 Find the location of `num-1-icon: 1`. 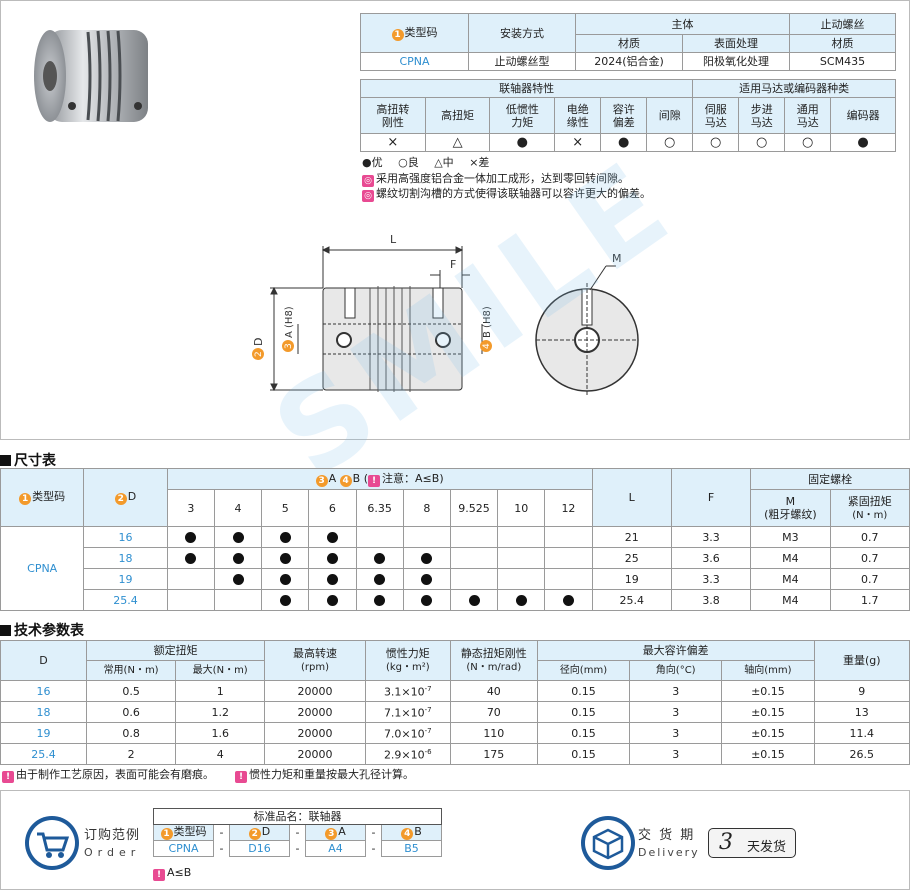

num-1-icon: 1 is located at coordinates (166, 834).